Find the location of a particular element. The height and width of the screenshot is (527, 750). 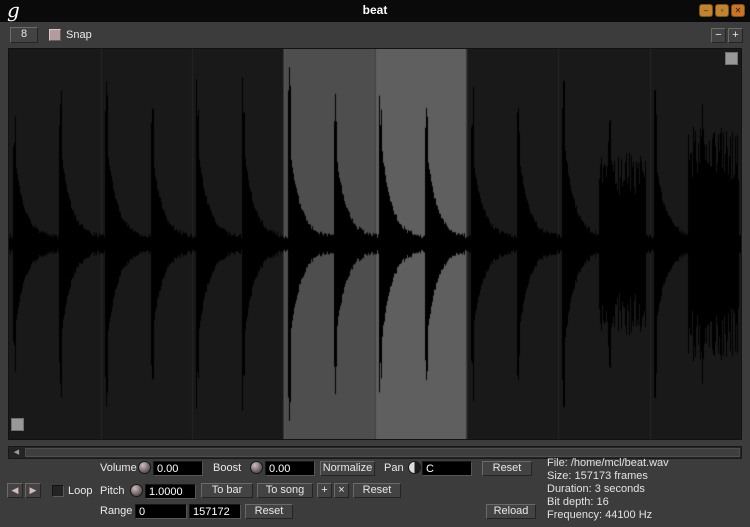

grid-size-button: 8 is located at coordinates (24, 35).